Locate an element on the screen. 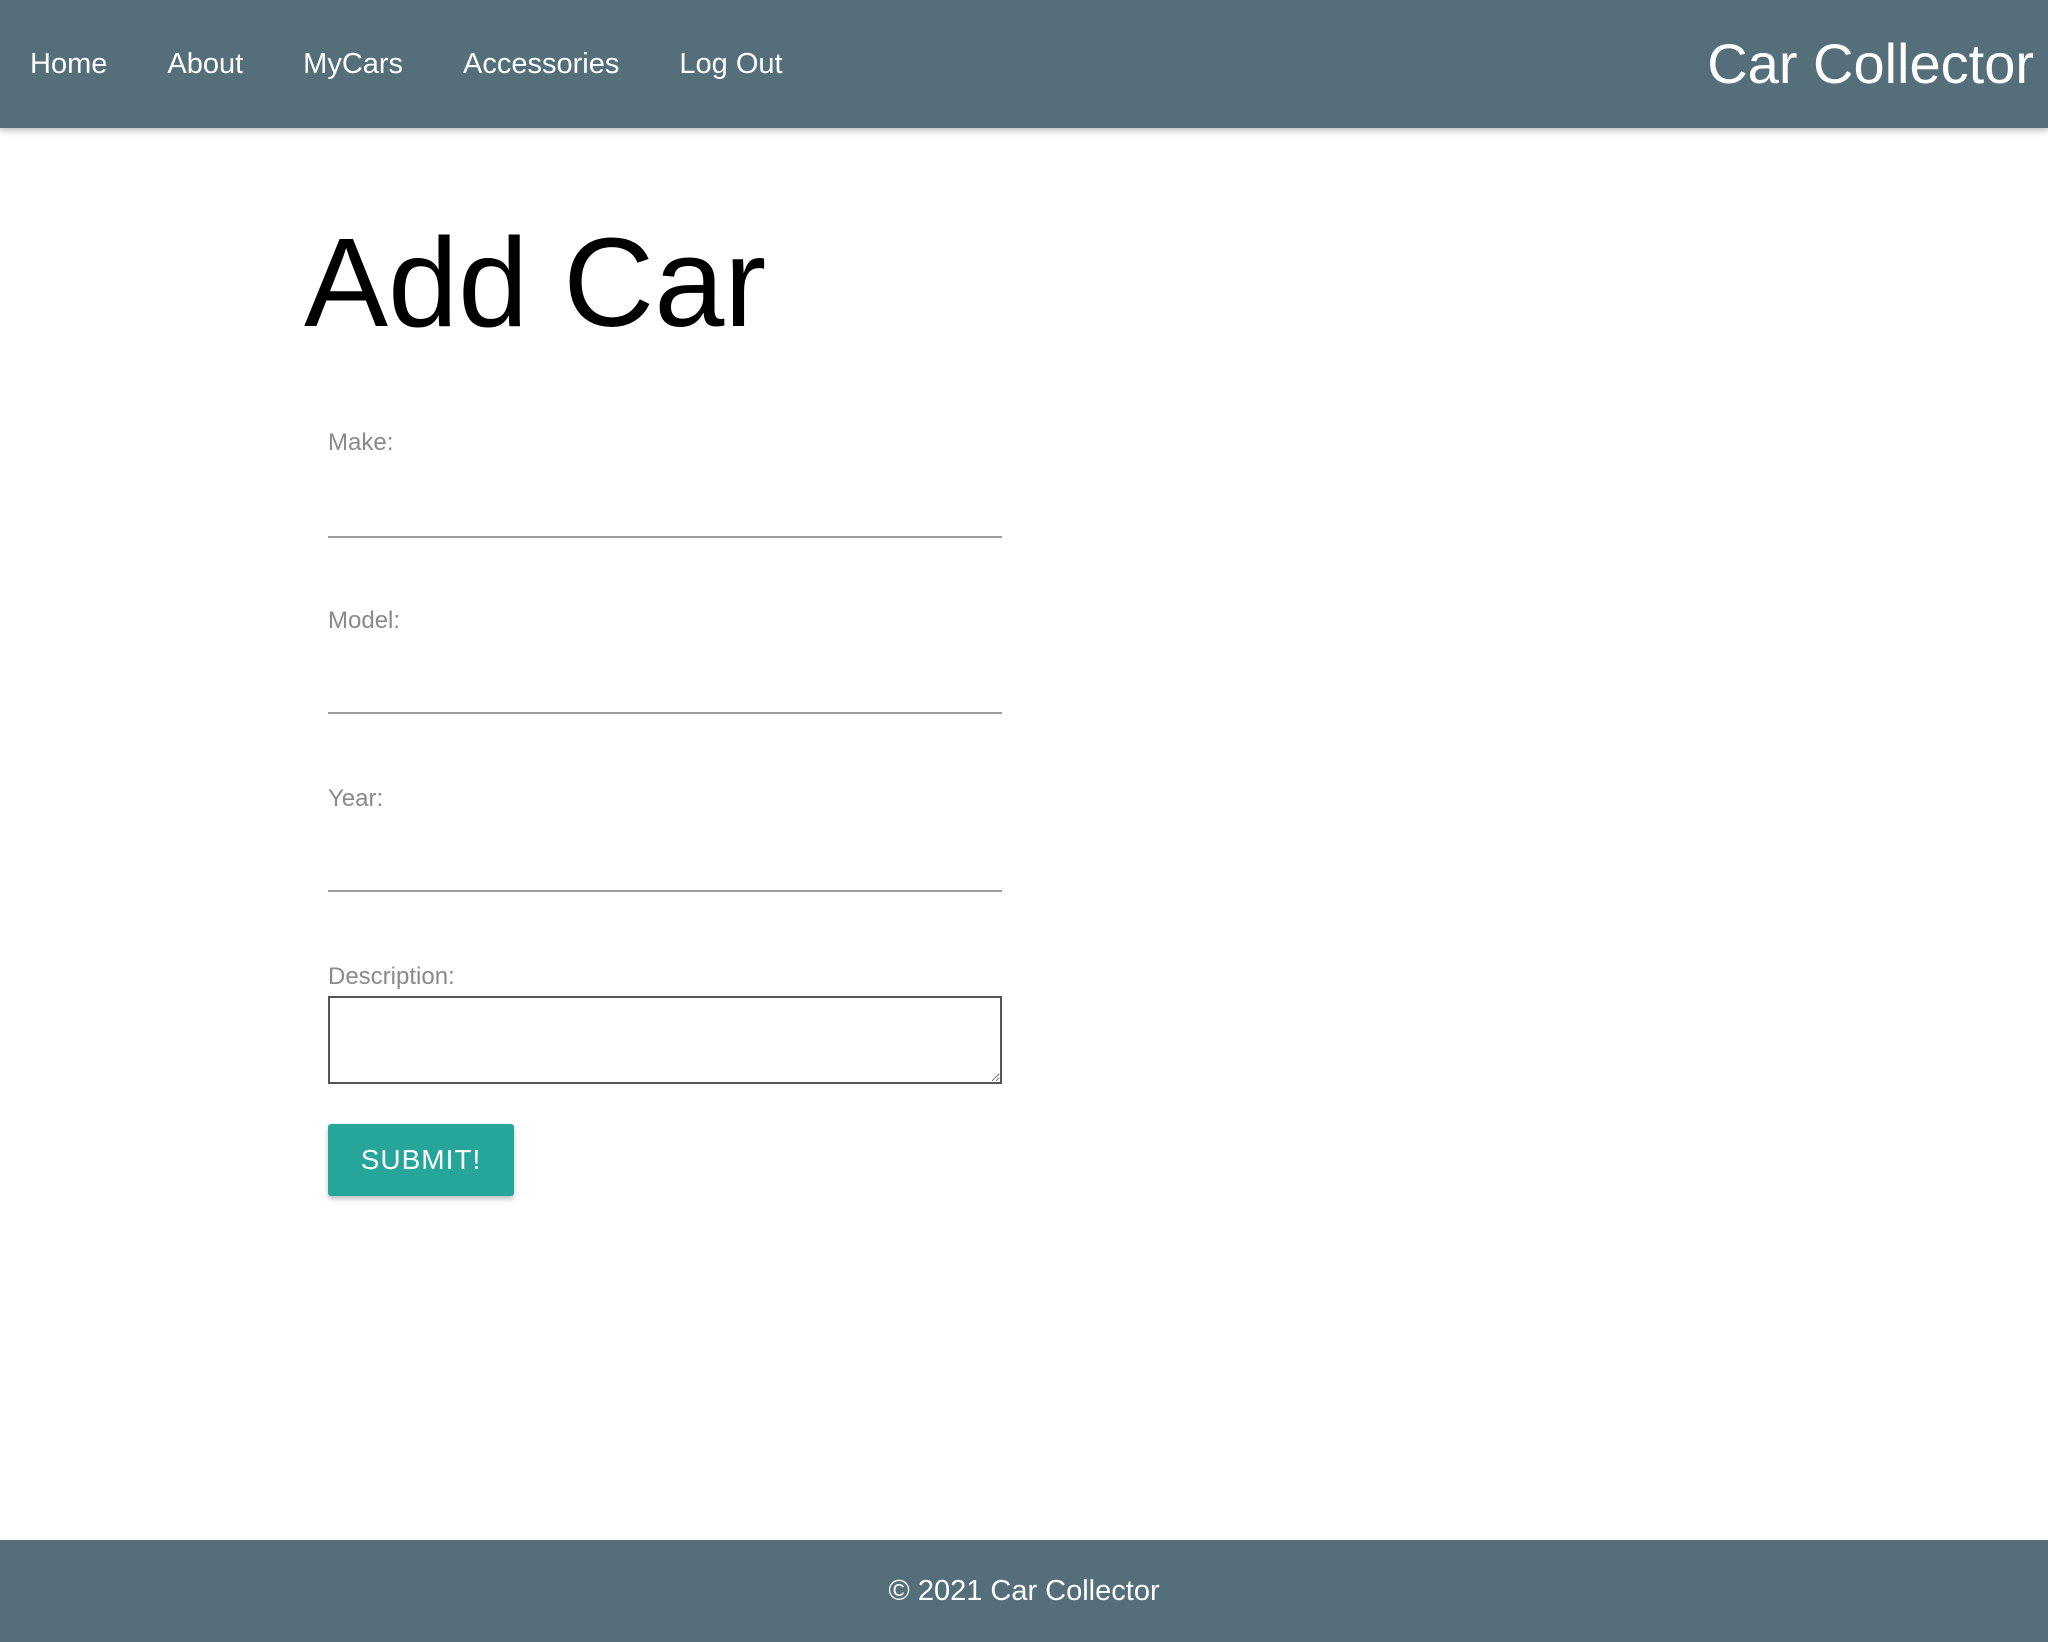  model-field-group: Model: is located at coordinates (665, 670).